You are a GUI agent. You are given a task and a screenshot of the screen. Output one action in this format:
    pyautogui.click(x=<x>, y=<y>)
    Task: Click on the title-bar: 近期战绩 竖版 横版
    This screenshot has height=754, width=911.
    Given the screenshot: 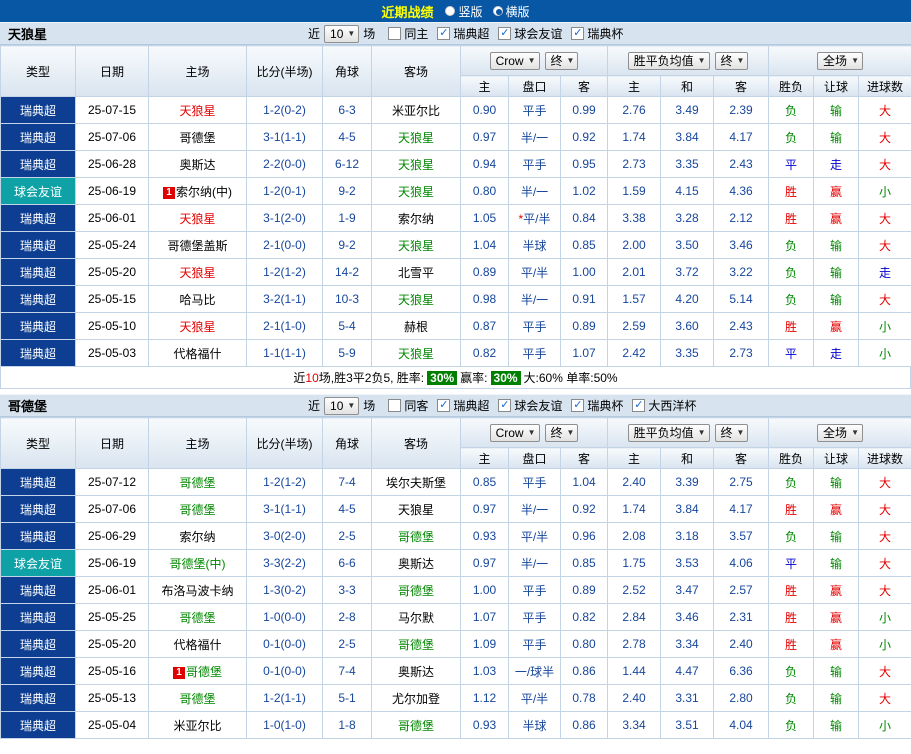 What is the action you would take?
    pyautogui.click(x=455, y=11)
    